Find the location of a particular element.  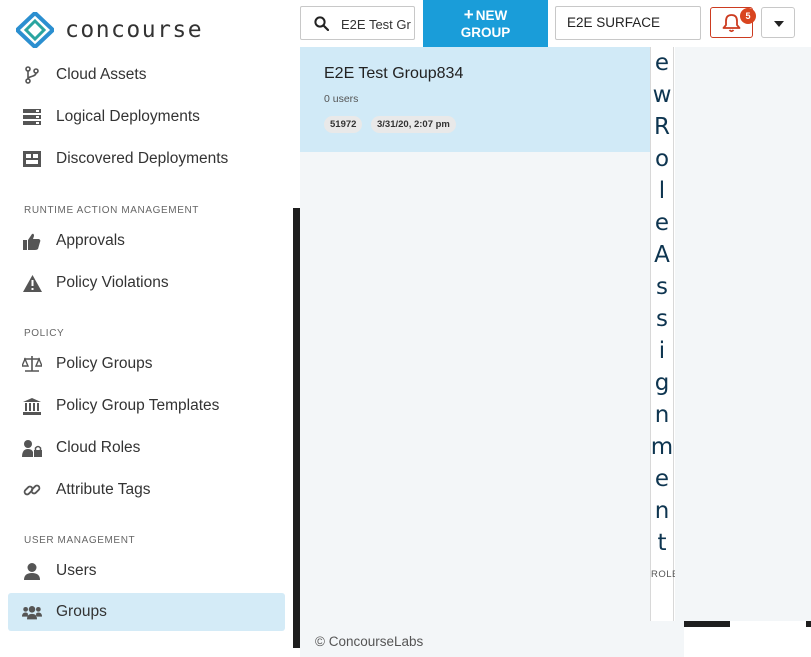

users-icon is located at coordinates (32, 612).